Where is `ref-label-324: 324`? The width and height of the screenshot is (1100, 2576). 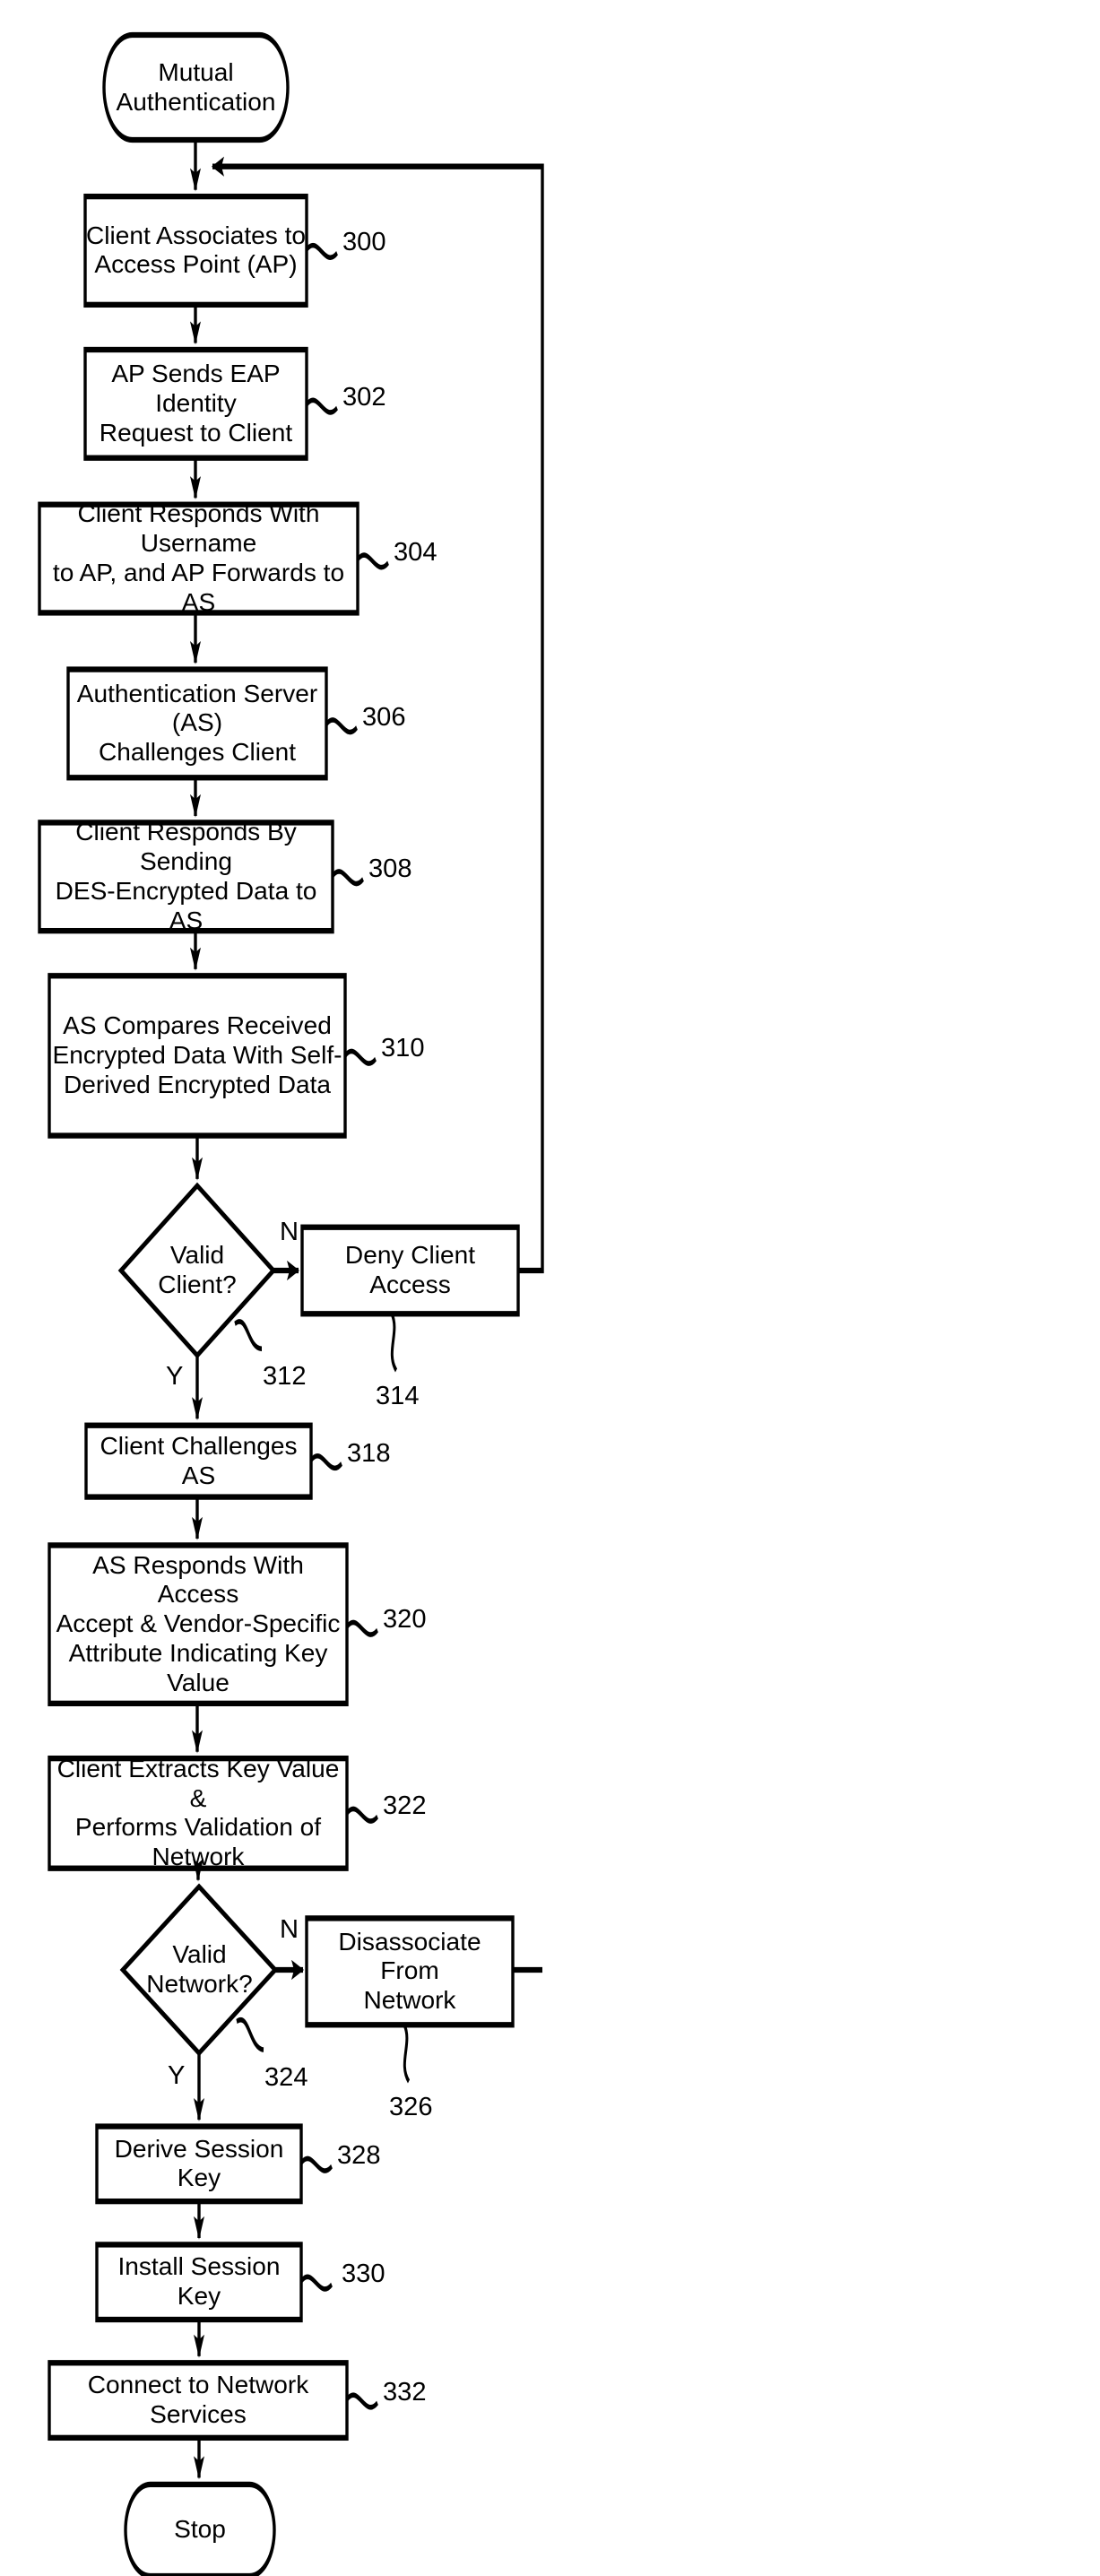
ref-label-324: 324 is located at coordinates (286, 2077).